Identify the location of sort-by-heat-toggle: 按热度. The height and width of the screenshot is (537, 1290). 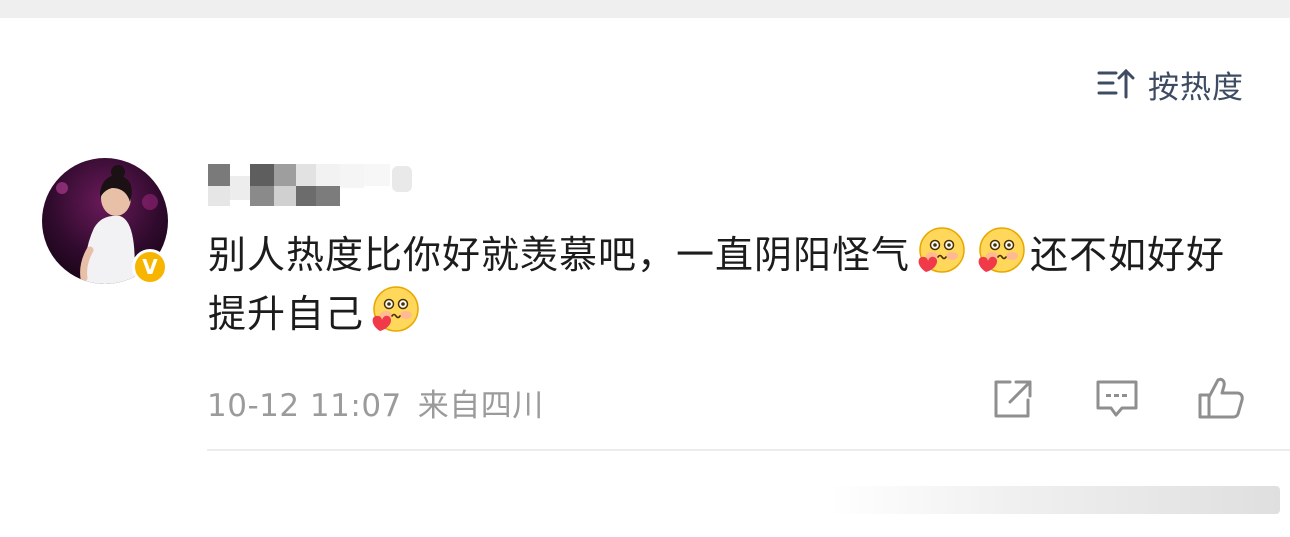
(1170, 84).